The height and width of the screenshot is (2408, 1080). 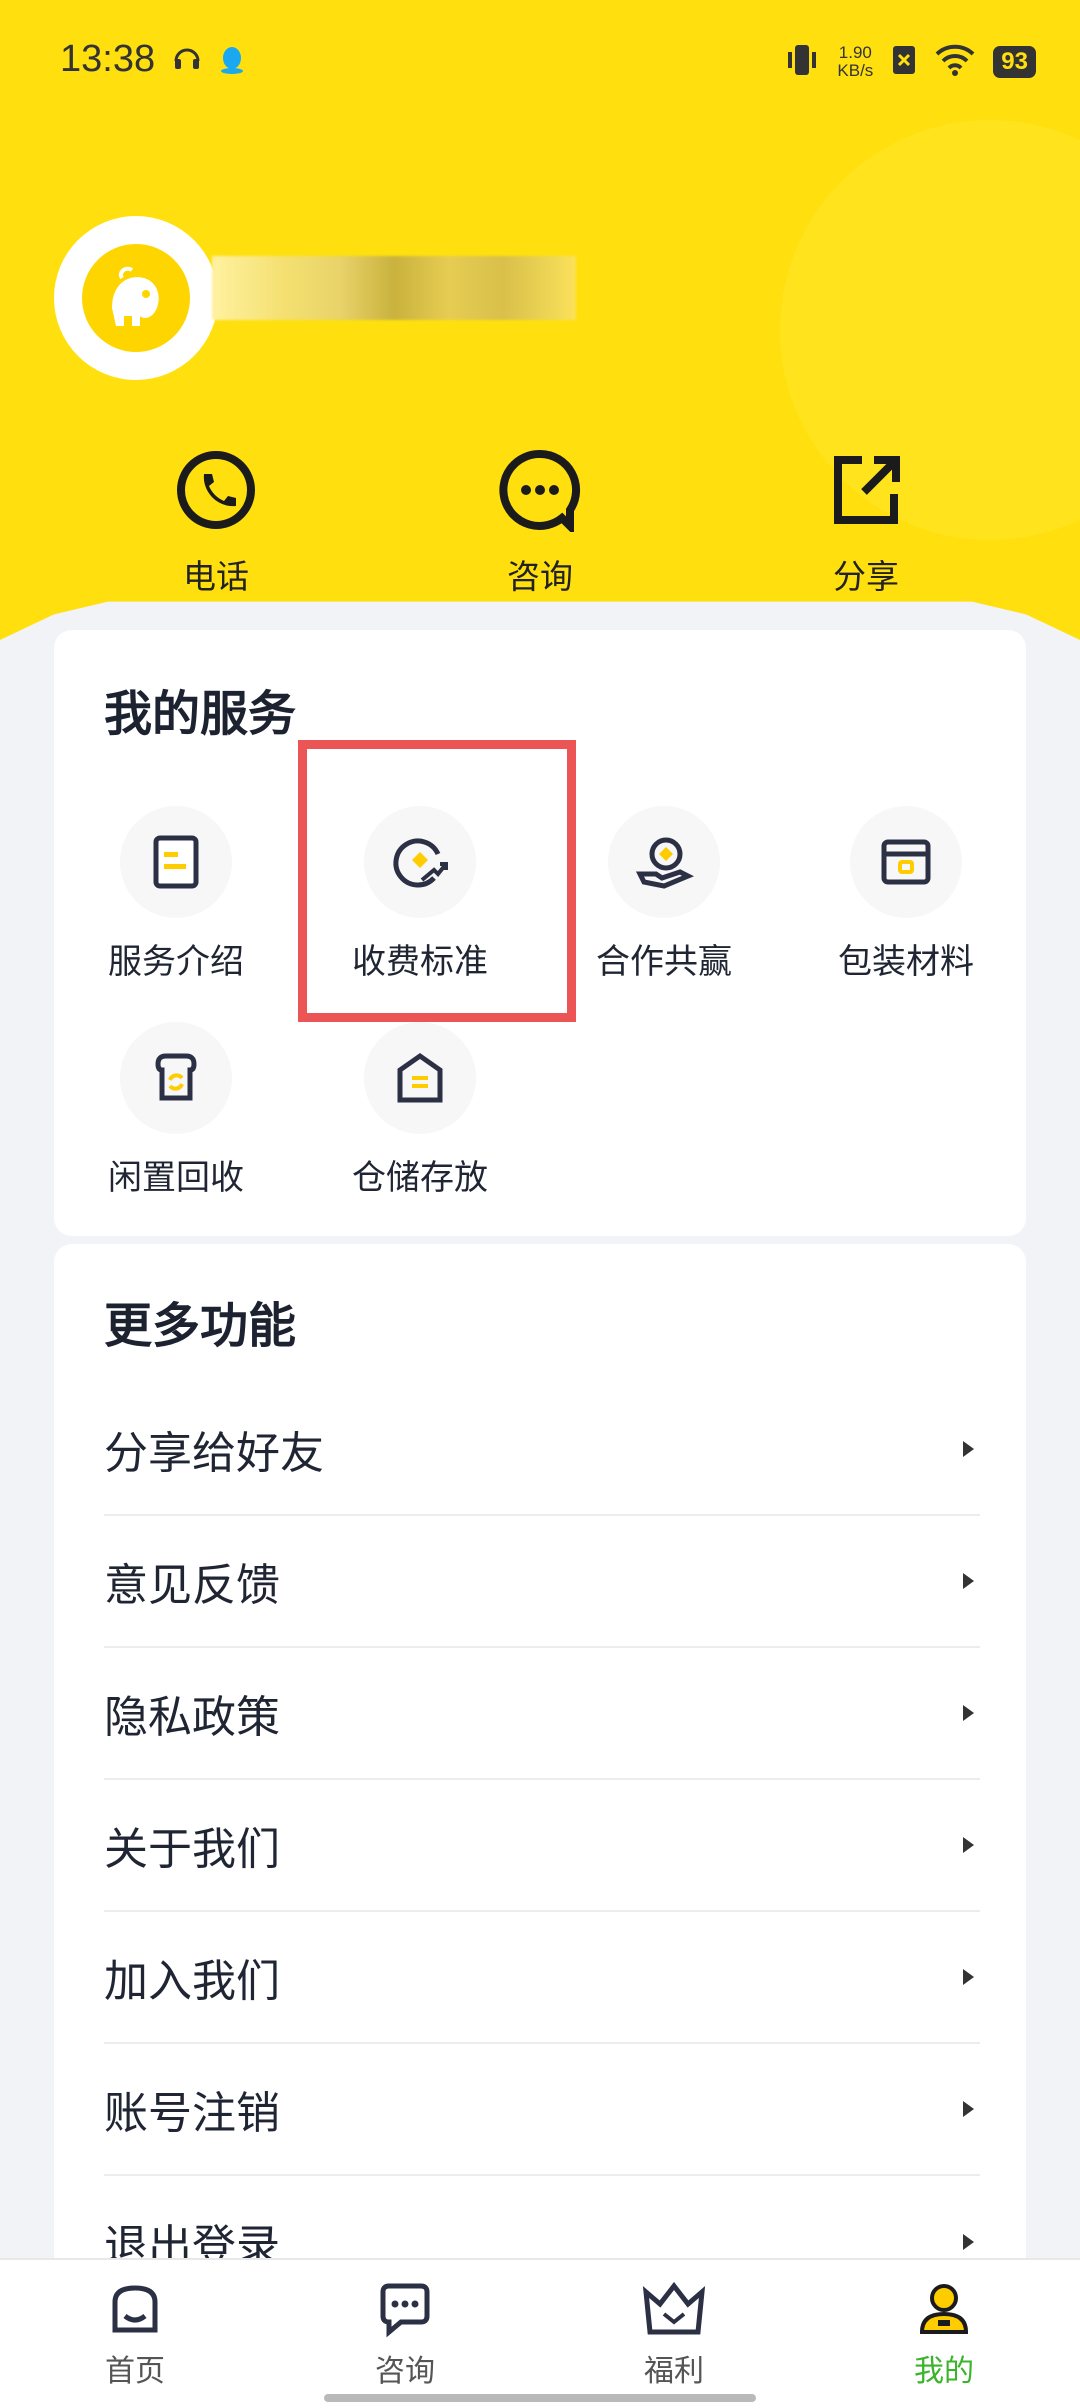 What do you see at coordinates (420, 862) in the screenshot?
I see `pricing-icon` at bounding box center [420, 862].